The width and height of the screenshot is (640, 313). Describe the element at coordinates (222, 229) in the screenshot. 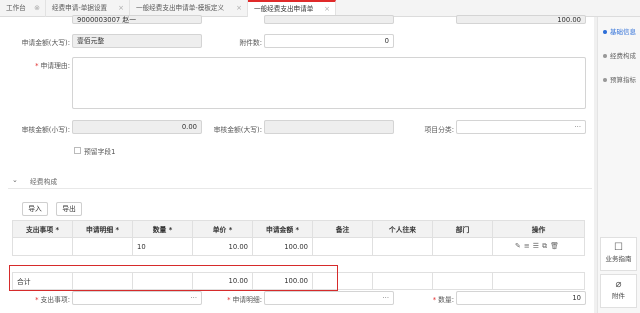

I see `col-header: 单价 *` at that location.